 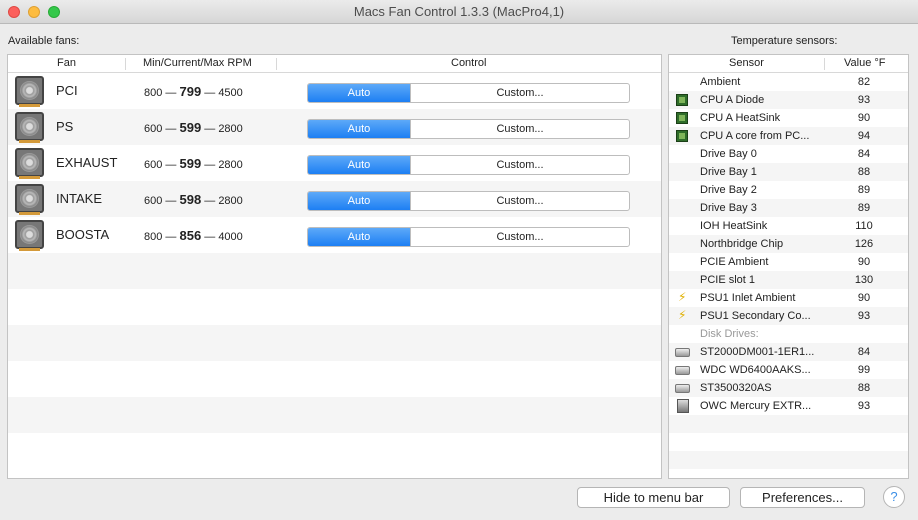 What do you see at coordinates (788, 154) in the screenshot?
I see `sensor-row: Drive Bay 0 84` at bounding box center [788, 154].